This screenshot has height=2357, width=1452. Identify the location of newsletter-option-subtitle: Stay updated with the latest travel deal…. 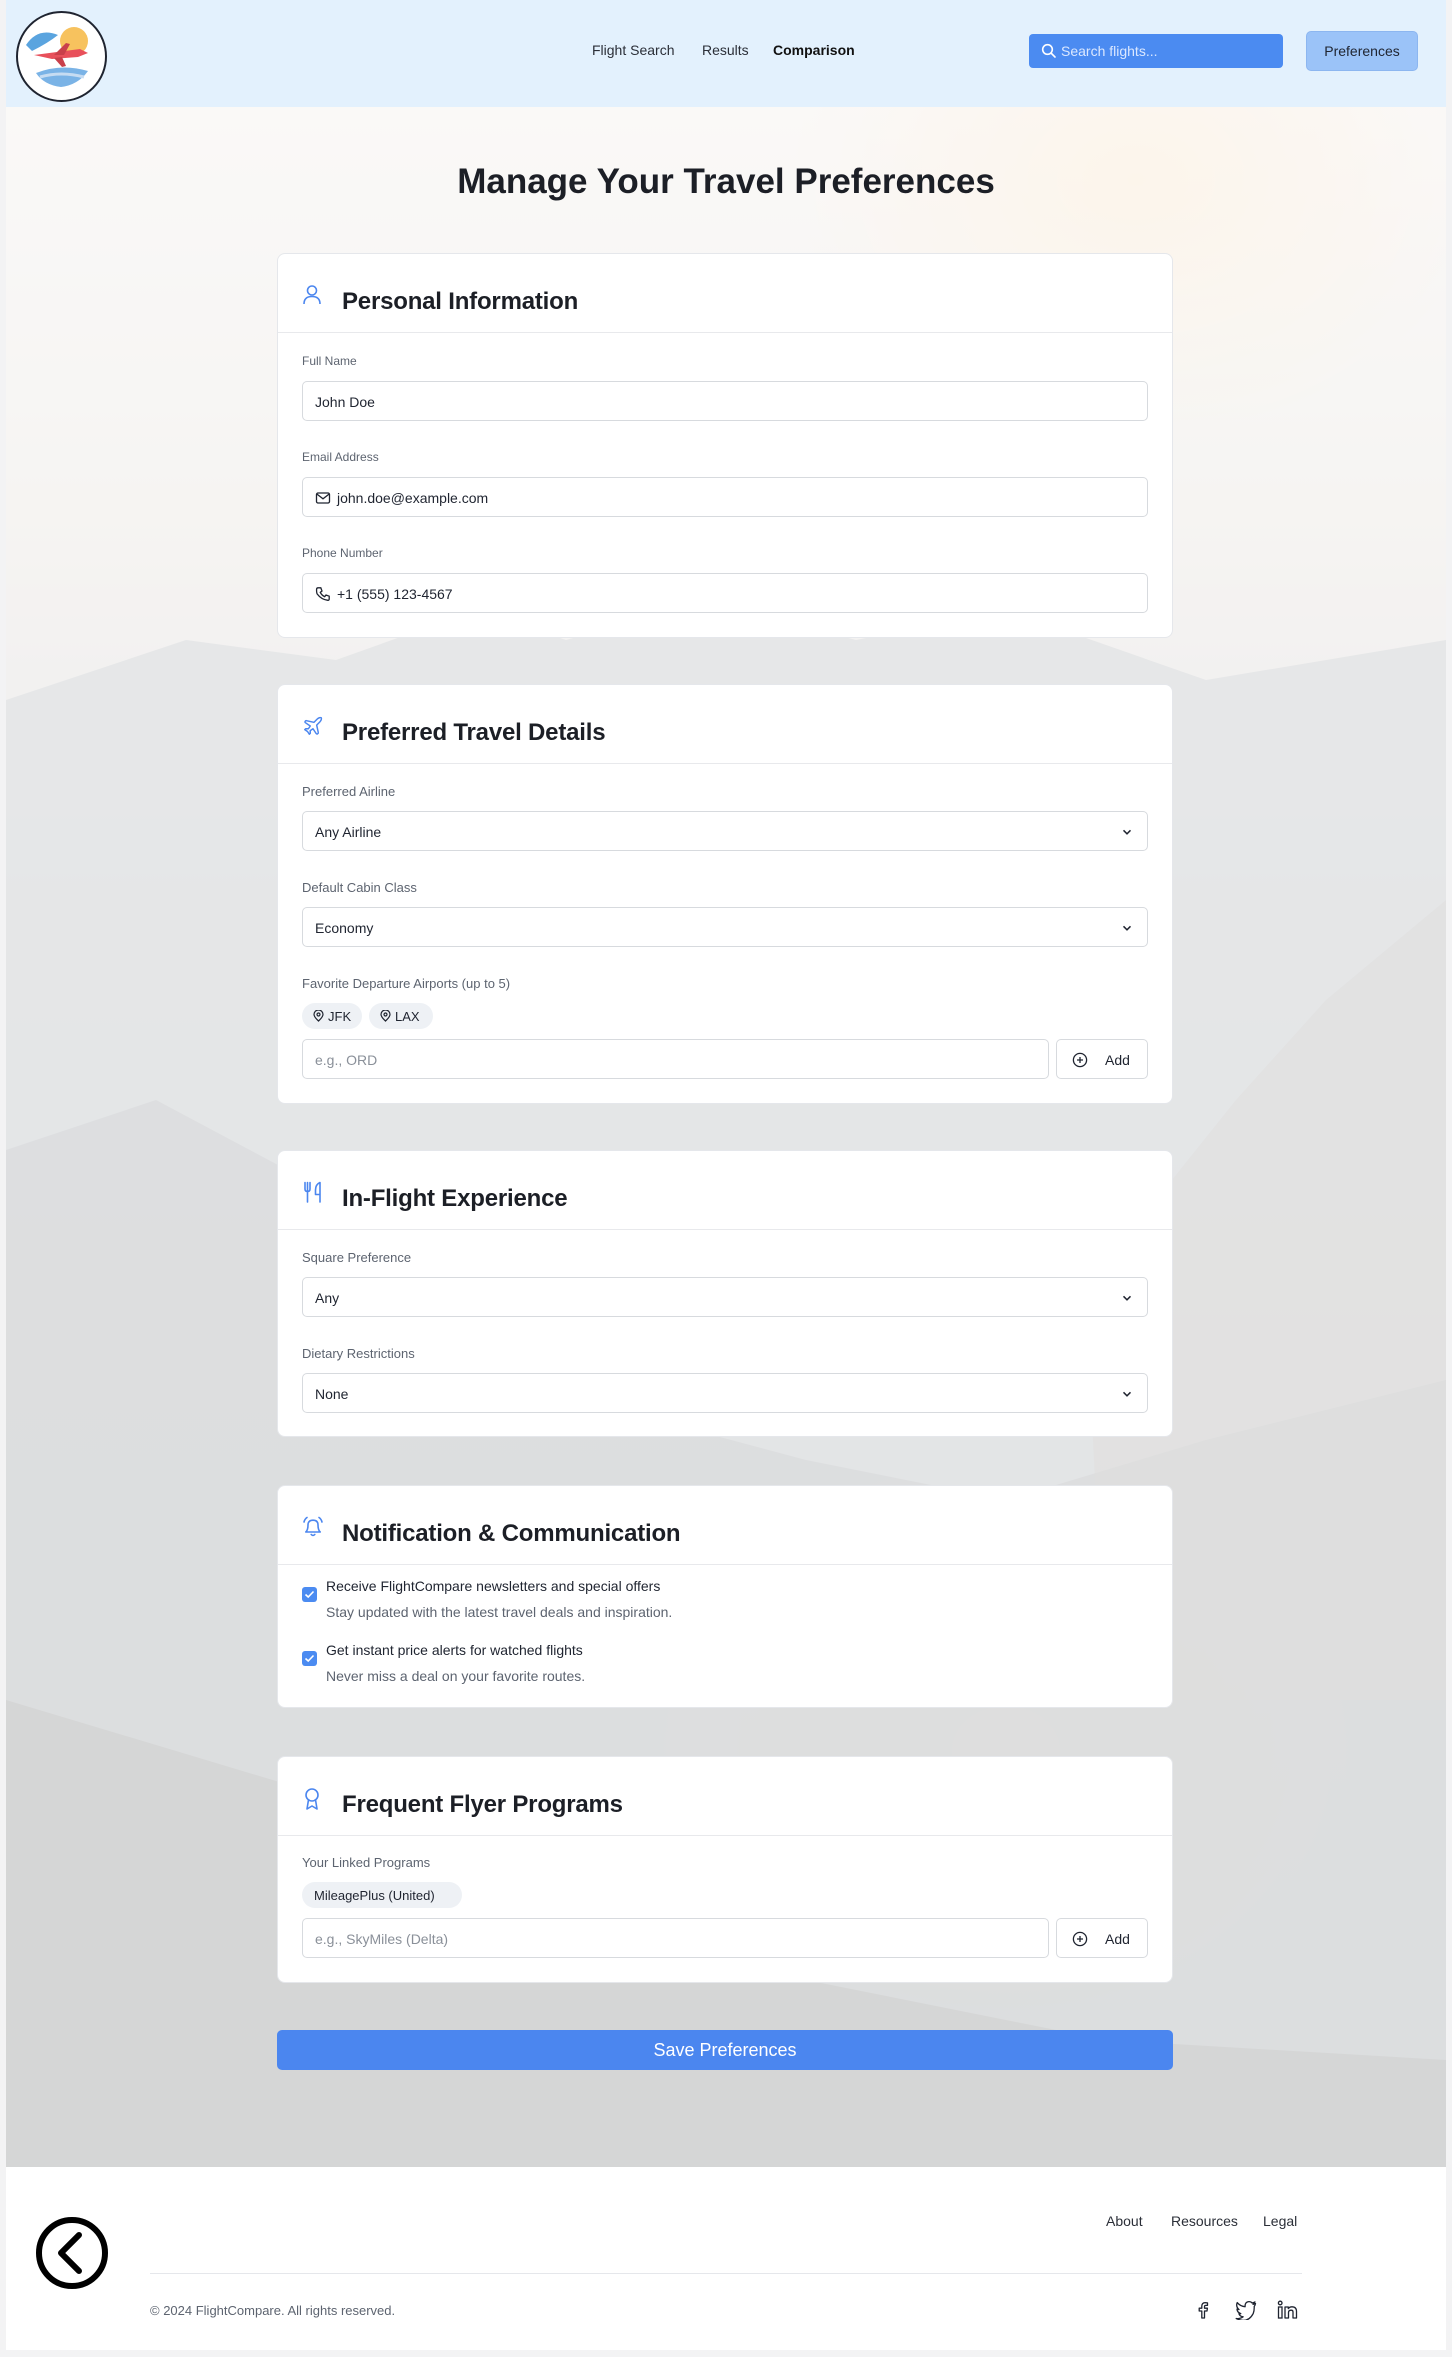
(499, 1612).